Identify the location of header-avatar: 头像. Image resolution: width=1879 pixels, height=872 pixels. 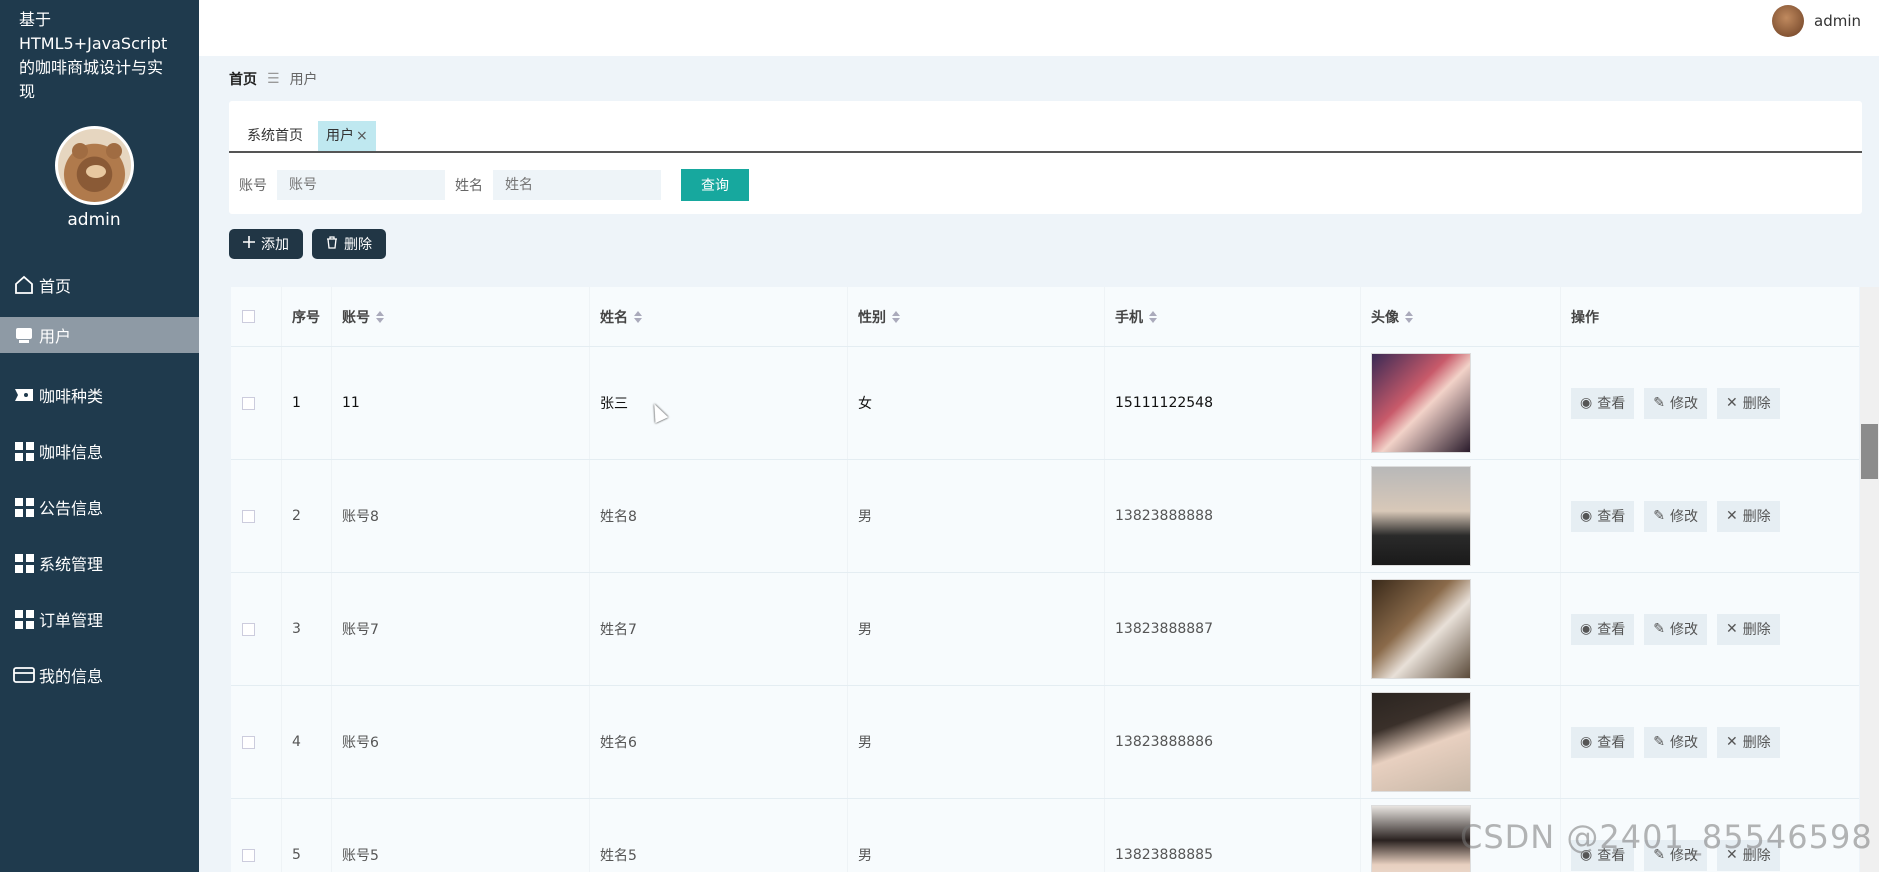
(1460, 316).